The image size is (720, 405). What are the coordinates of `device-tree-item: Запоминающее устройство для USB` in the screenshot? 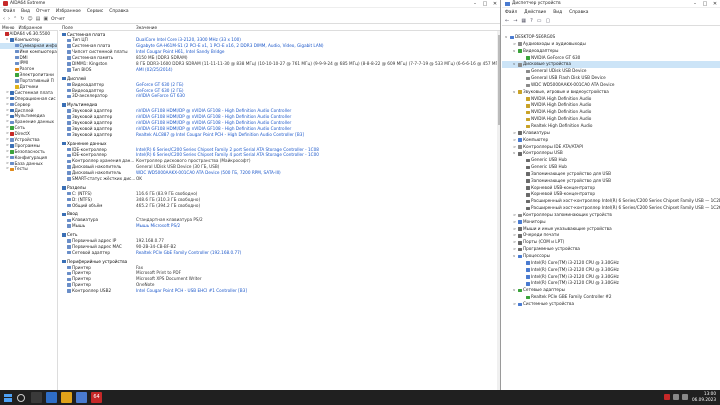 It's located at (611, 174).